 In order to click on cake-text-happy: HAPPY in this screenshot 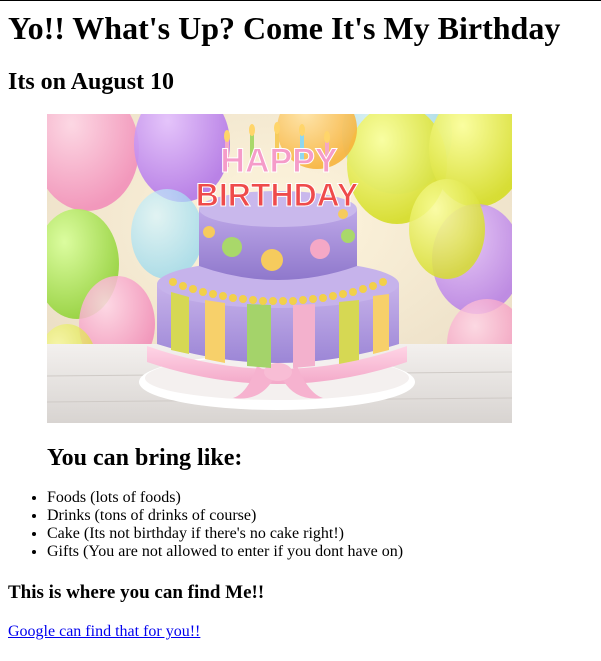, I will do `click(278, 161)`.